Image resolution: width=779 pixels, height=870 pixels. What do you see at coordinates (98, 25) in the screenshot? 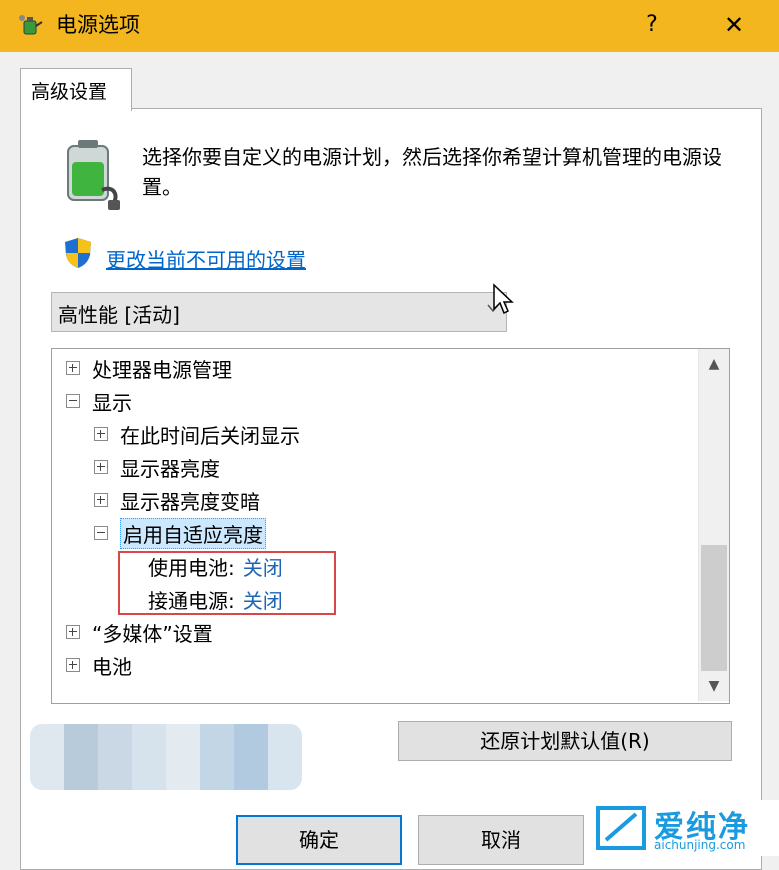
I see `window-title: 电源选项` at bounding box center [98, 25].